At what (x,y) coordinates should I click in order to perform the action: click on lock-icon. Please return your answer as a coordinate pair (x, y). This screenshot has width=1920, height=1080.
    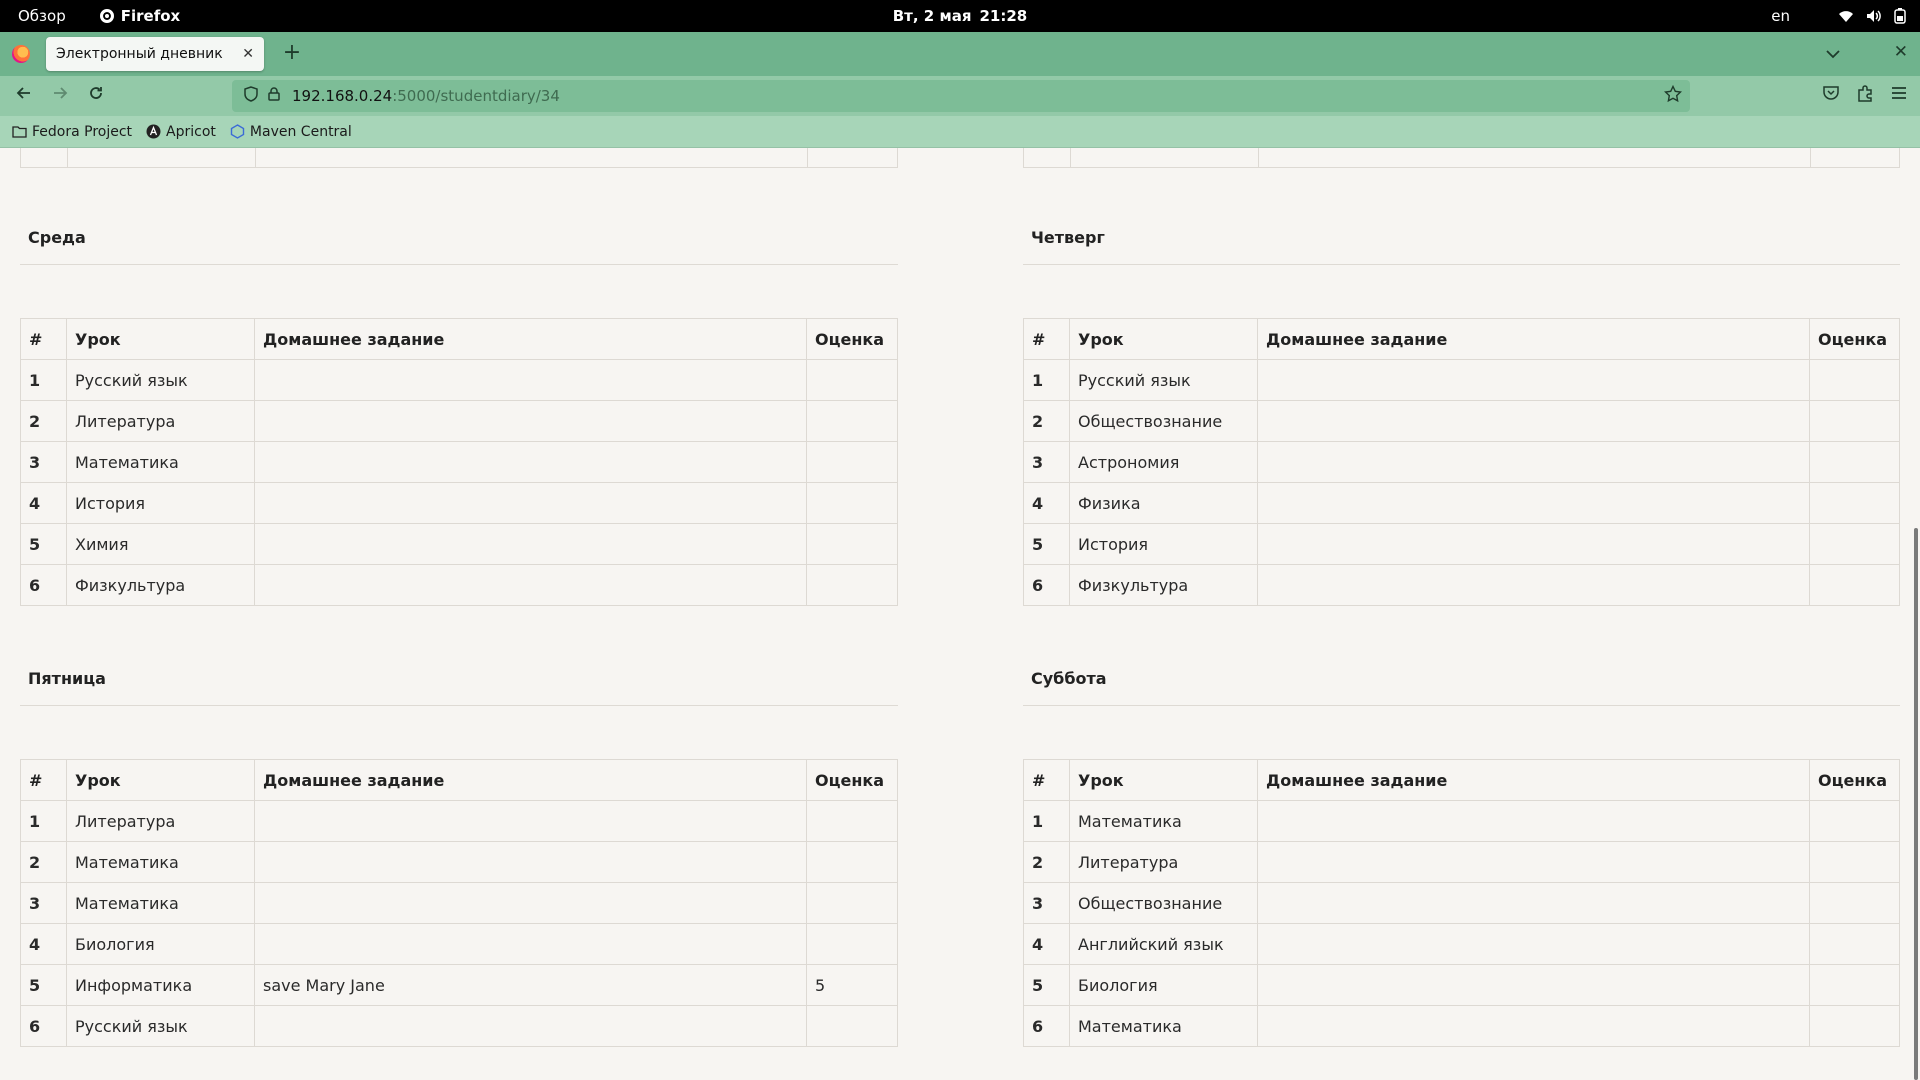
    Looking at the image, I should click on (274, 96).